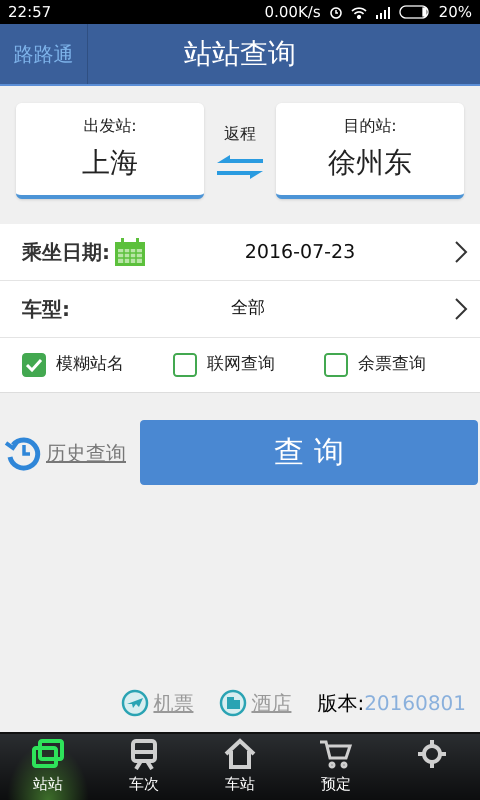  I want to click on option-checkbox: 余票查询, so click(399, 365).